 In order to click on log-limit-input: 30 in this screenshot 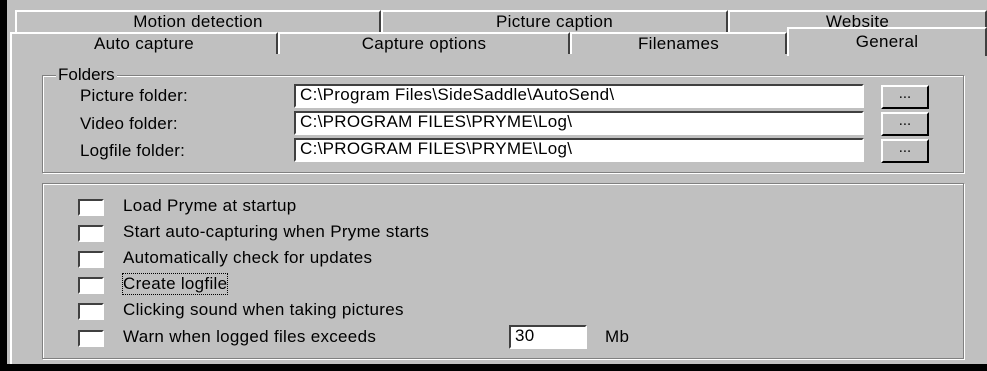, I will do `click(548, 337)`.